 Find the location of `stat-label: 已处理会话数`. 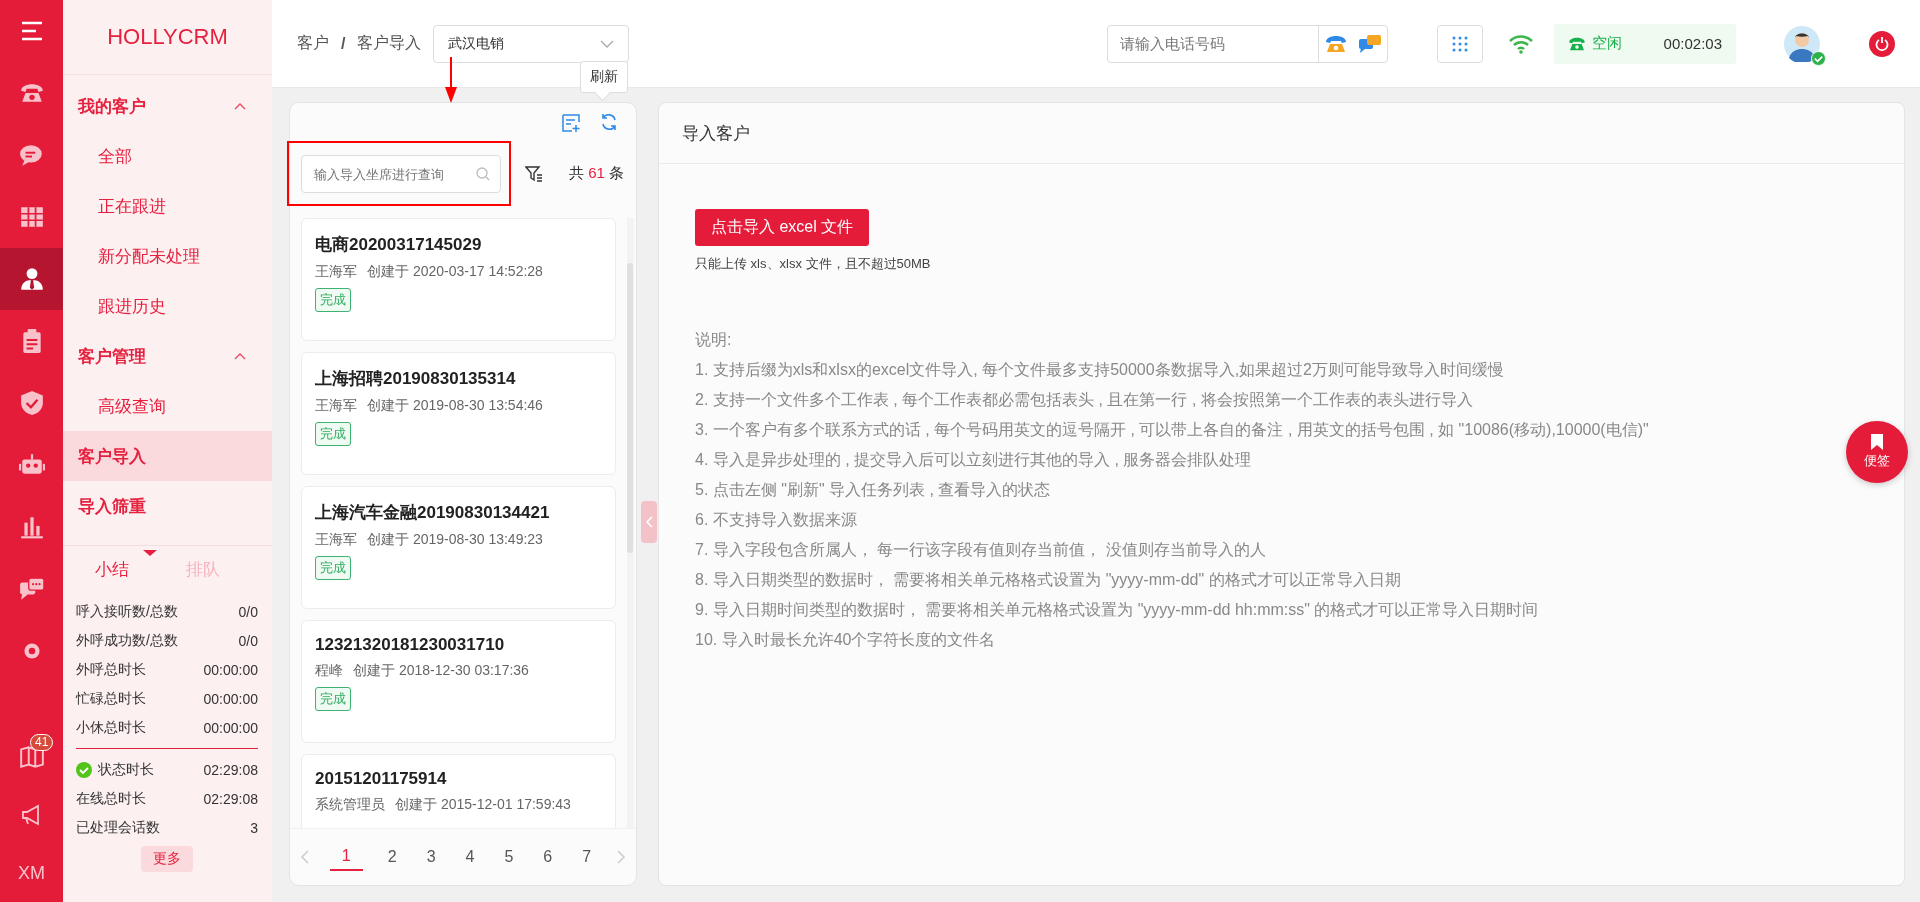

stat-label: 已处理会话数 is located at coordinates (118, 827).